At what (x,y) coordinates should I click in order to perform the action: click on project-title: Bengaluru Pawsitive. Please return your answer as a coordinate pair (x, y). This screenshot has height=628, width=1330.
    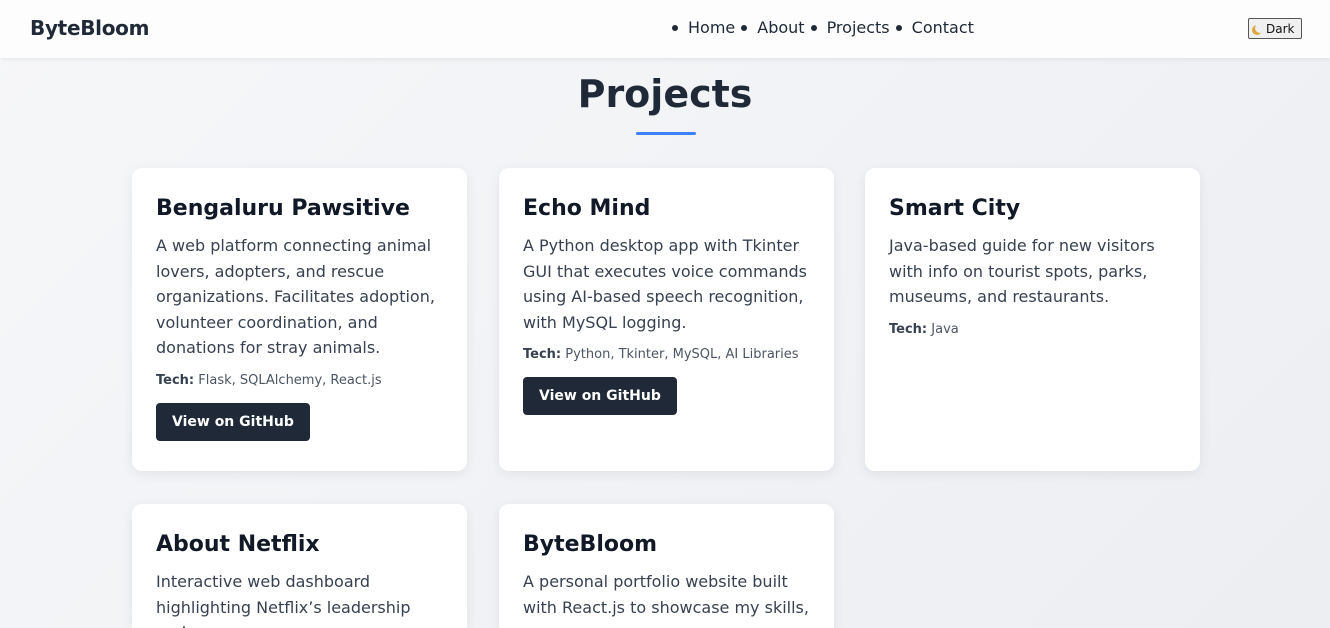
    Looking at the image, I should click on (283, 208).